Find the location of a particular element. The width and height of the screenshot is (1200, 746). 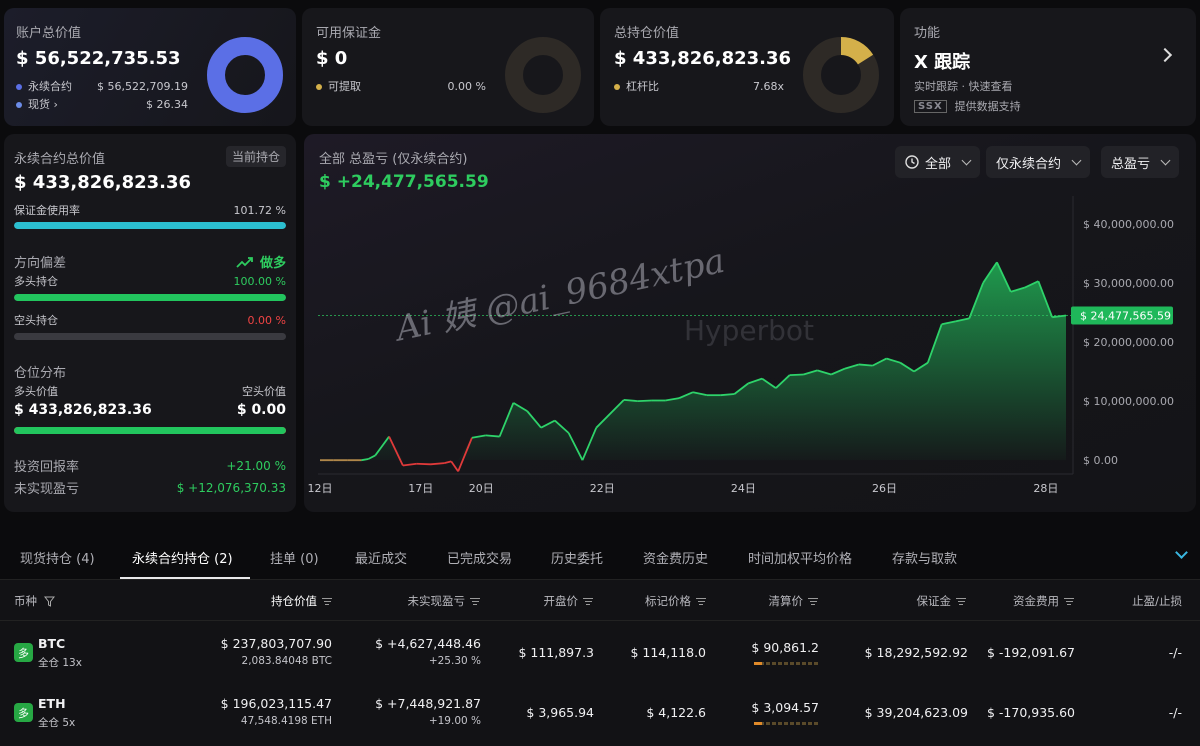

header-mark-label: 标记价格 is located at coordinates (668, 601).